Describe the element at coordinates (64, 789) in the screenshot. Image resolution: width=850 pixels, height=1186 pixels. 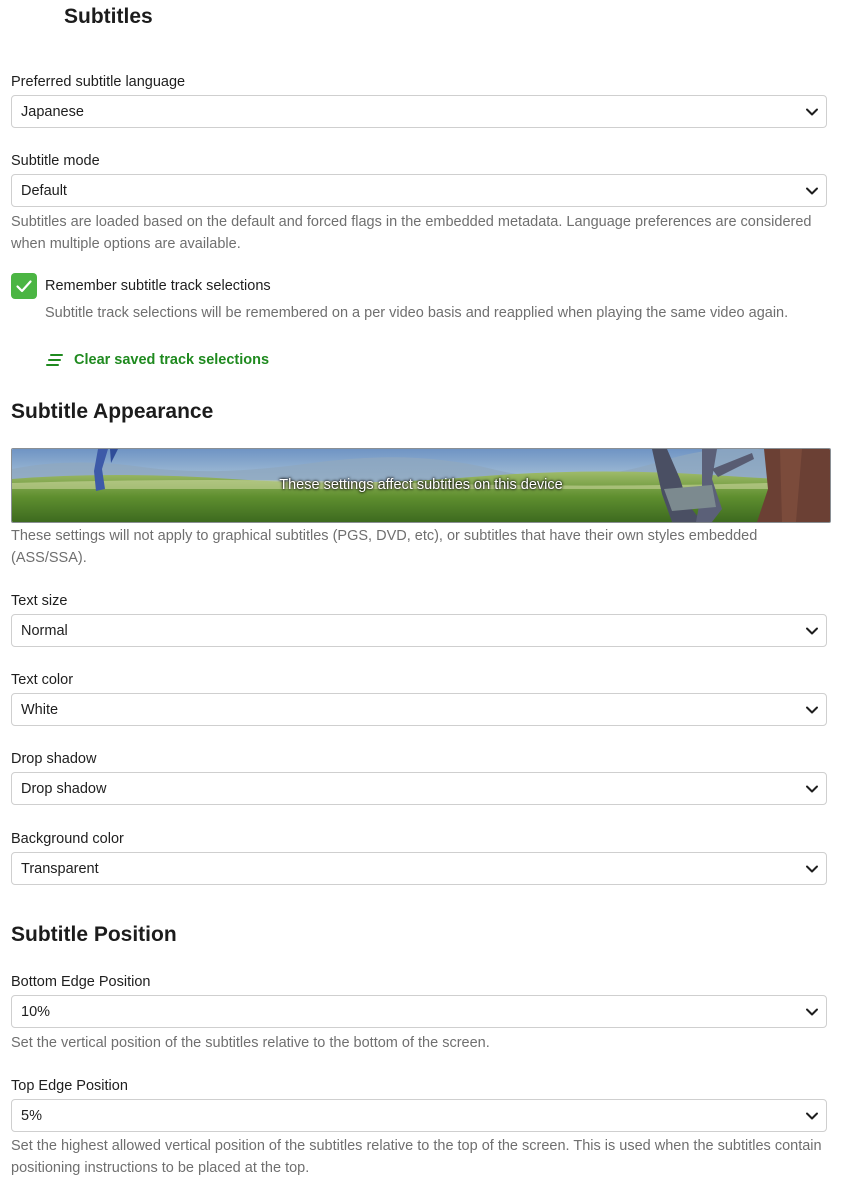
I see `drop-shadow-value: Drop shadow` at that location.